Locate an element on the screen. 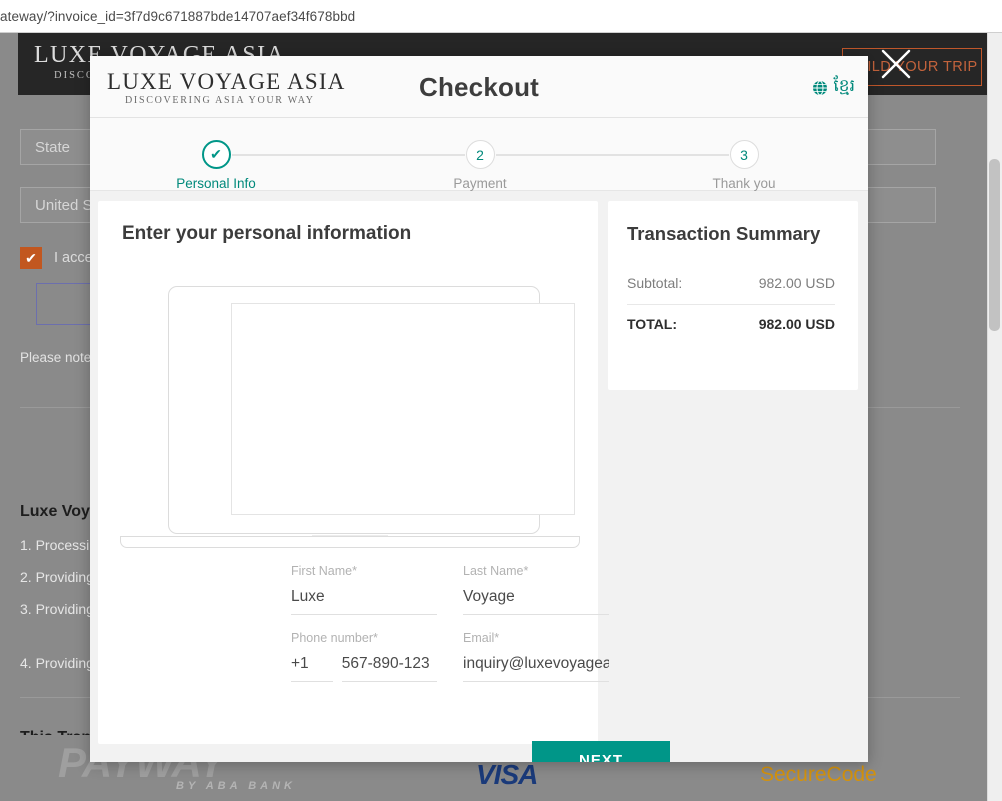 The height and width of the screenshot is (801, 1002). accept-terms-checkbox: ✔ is located at coordinates (31, 258).